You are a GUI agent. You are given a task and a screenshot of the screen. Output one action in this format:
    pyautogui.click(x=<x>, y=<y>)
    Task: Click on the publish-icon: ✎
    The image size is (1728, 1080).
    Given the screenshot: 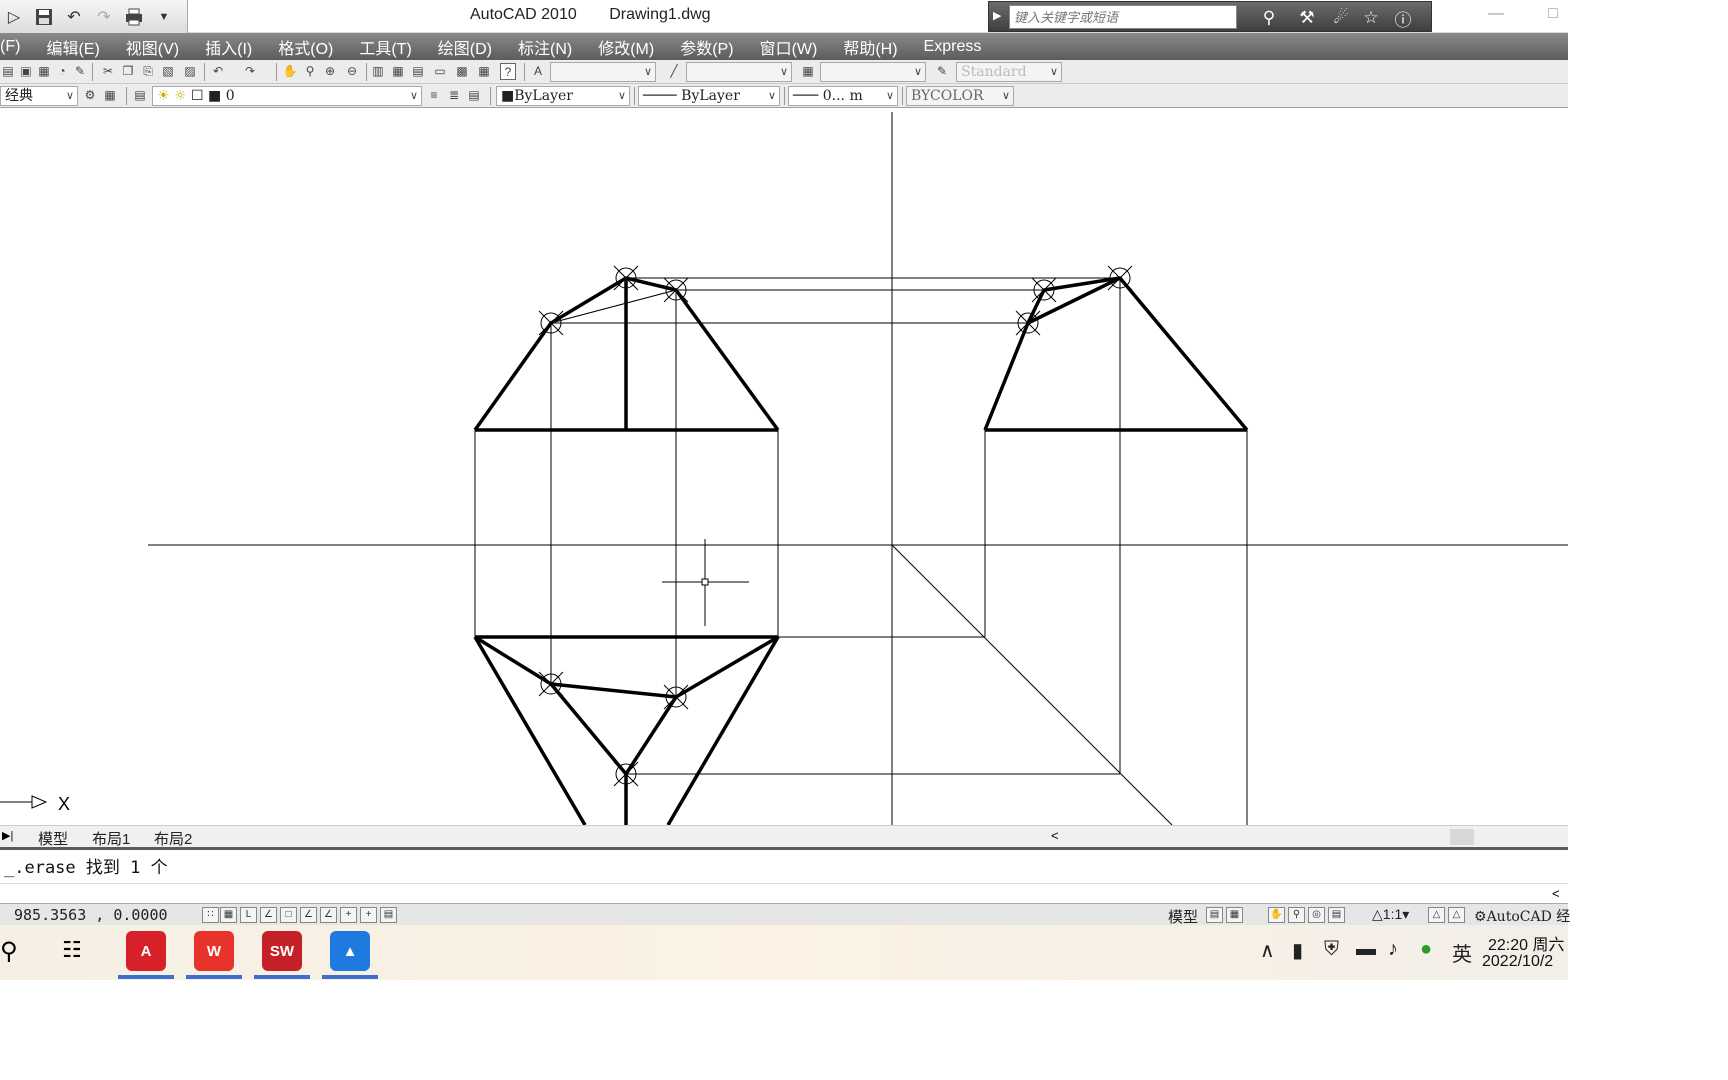 What is the action you would take?
    pyautogui.click(x=80, y=71)
    